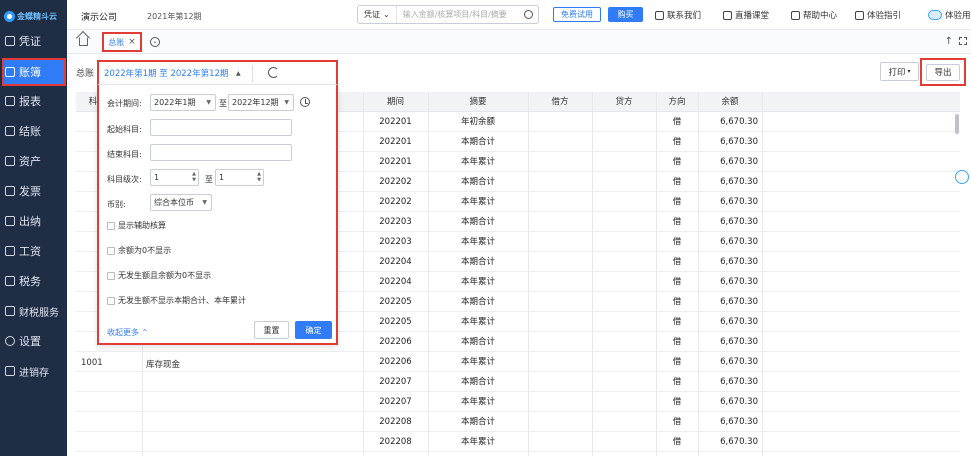 The height and width of the screenshot is (456, 971). I want to click on home-icon, so click(83, 41).